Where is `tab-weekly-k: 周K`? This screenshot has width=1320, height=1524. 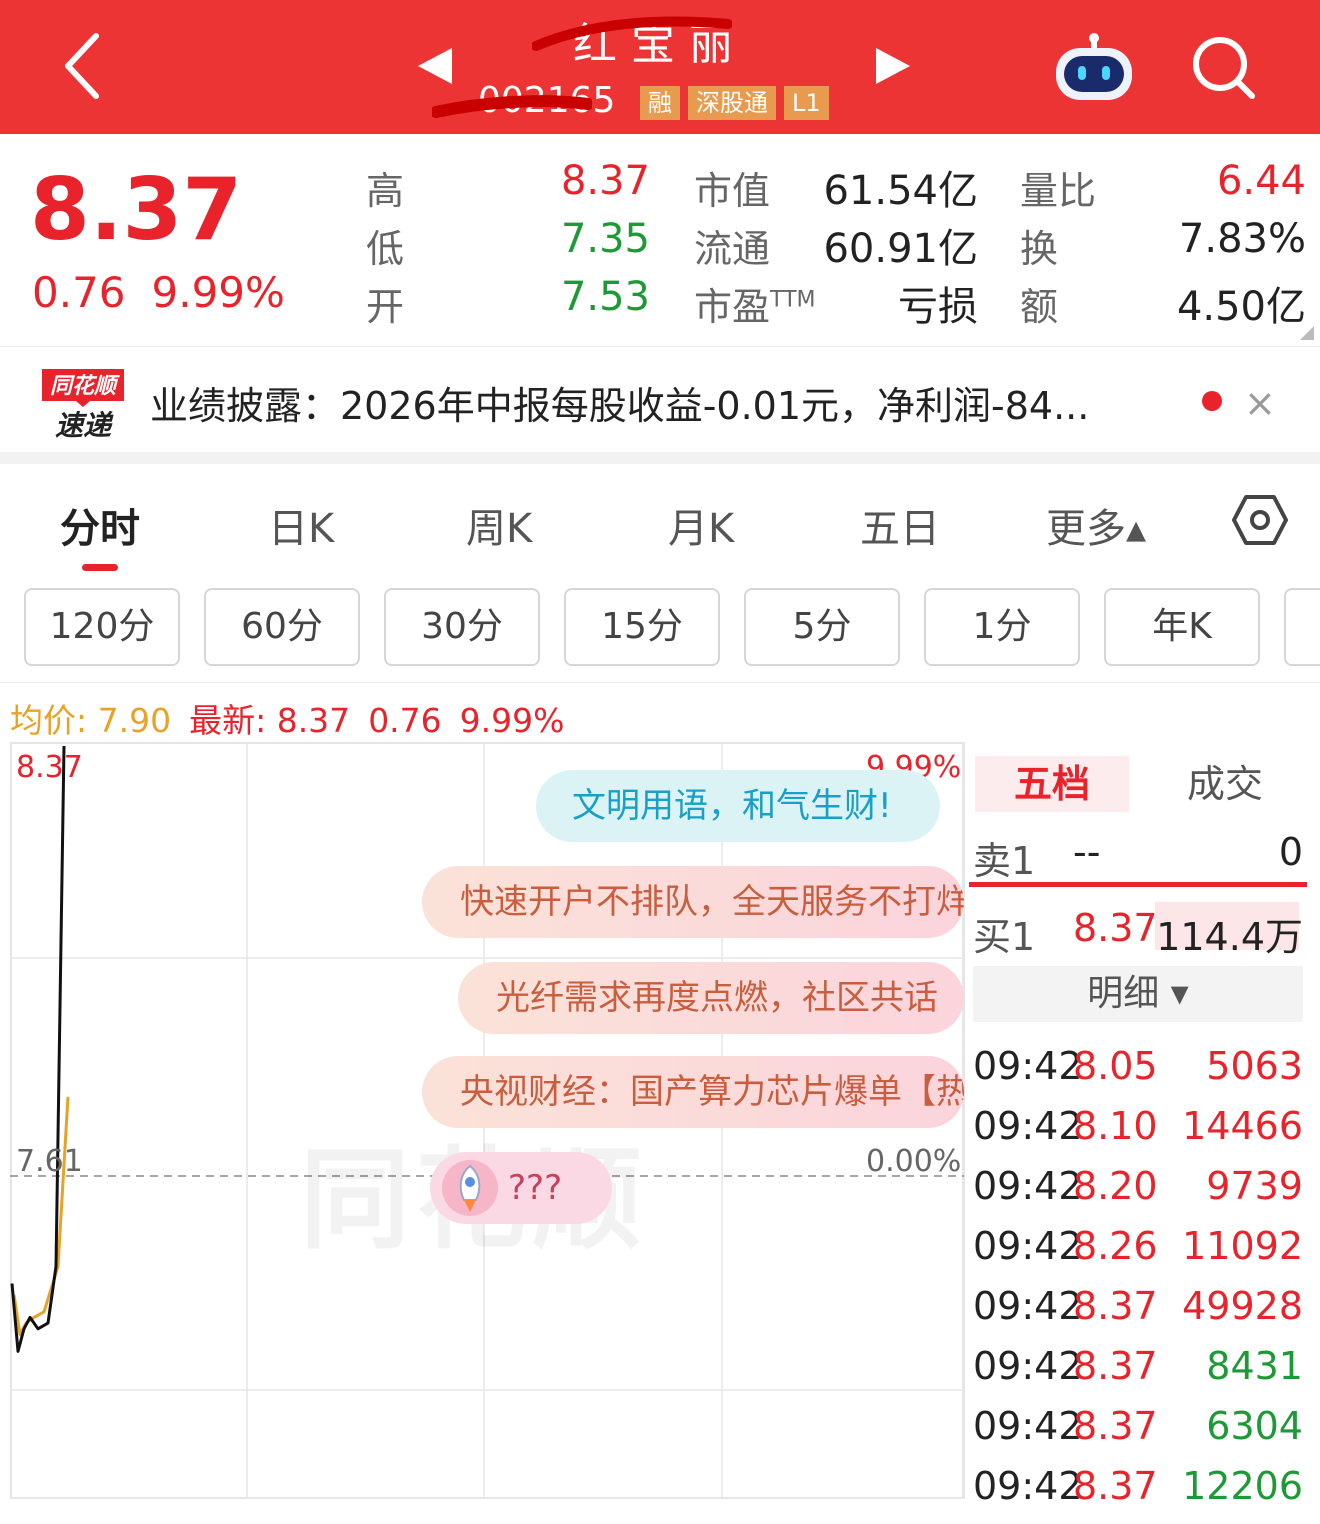
tab-weekly-k: 周K is located at coordinates (499, 525).